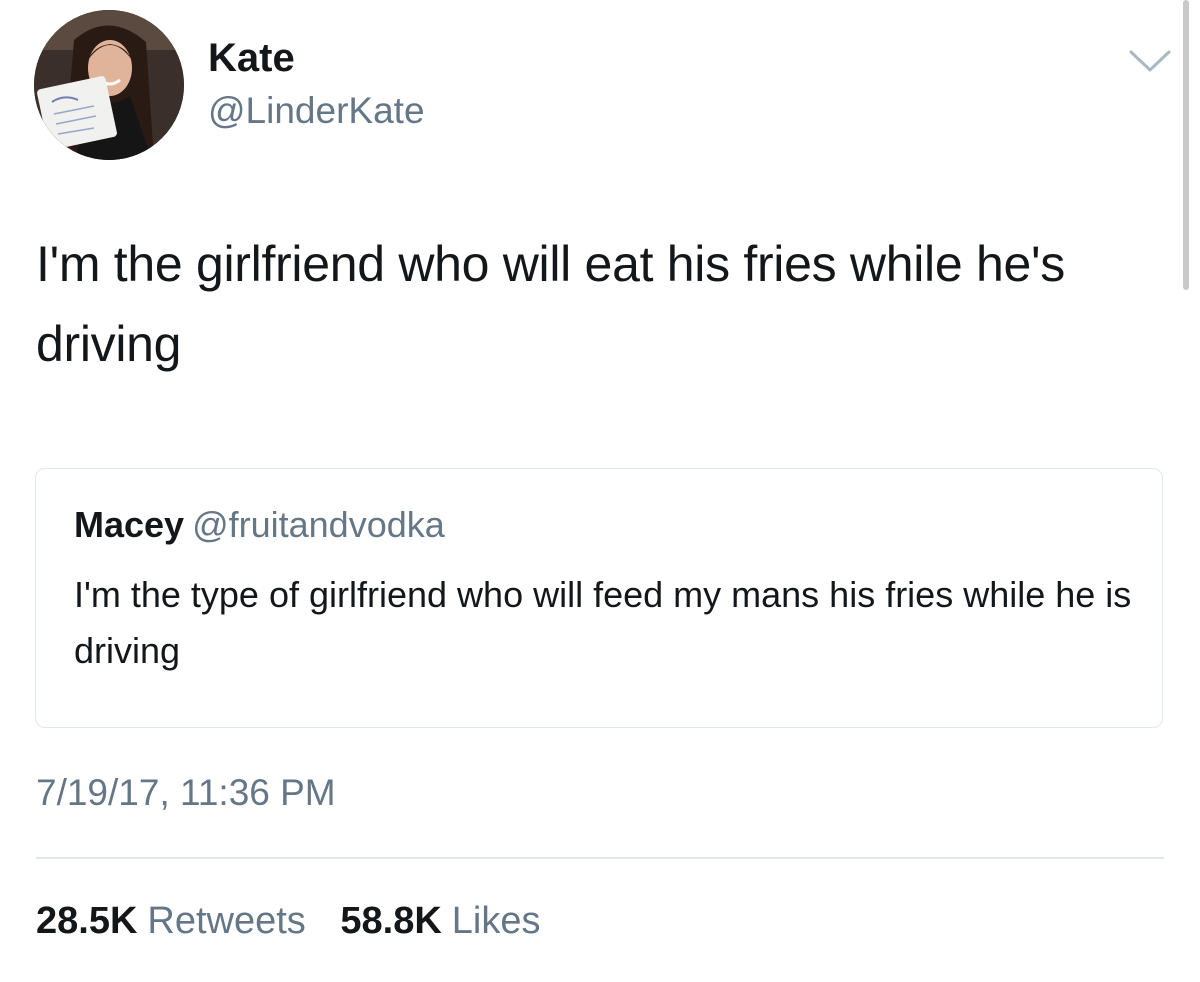 This screenshot has height=982, width=1200. Describe the element at coordinates (496, 921) in the screenshot. I see `likes-label: Likes` at that location.